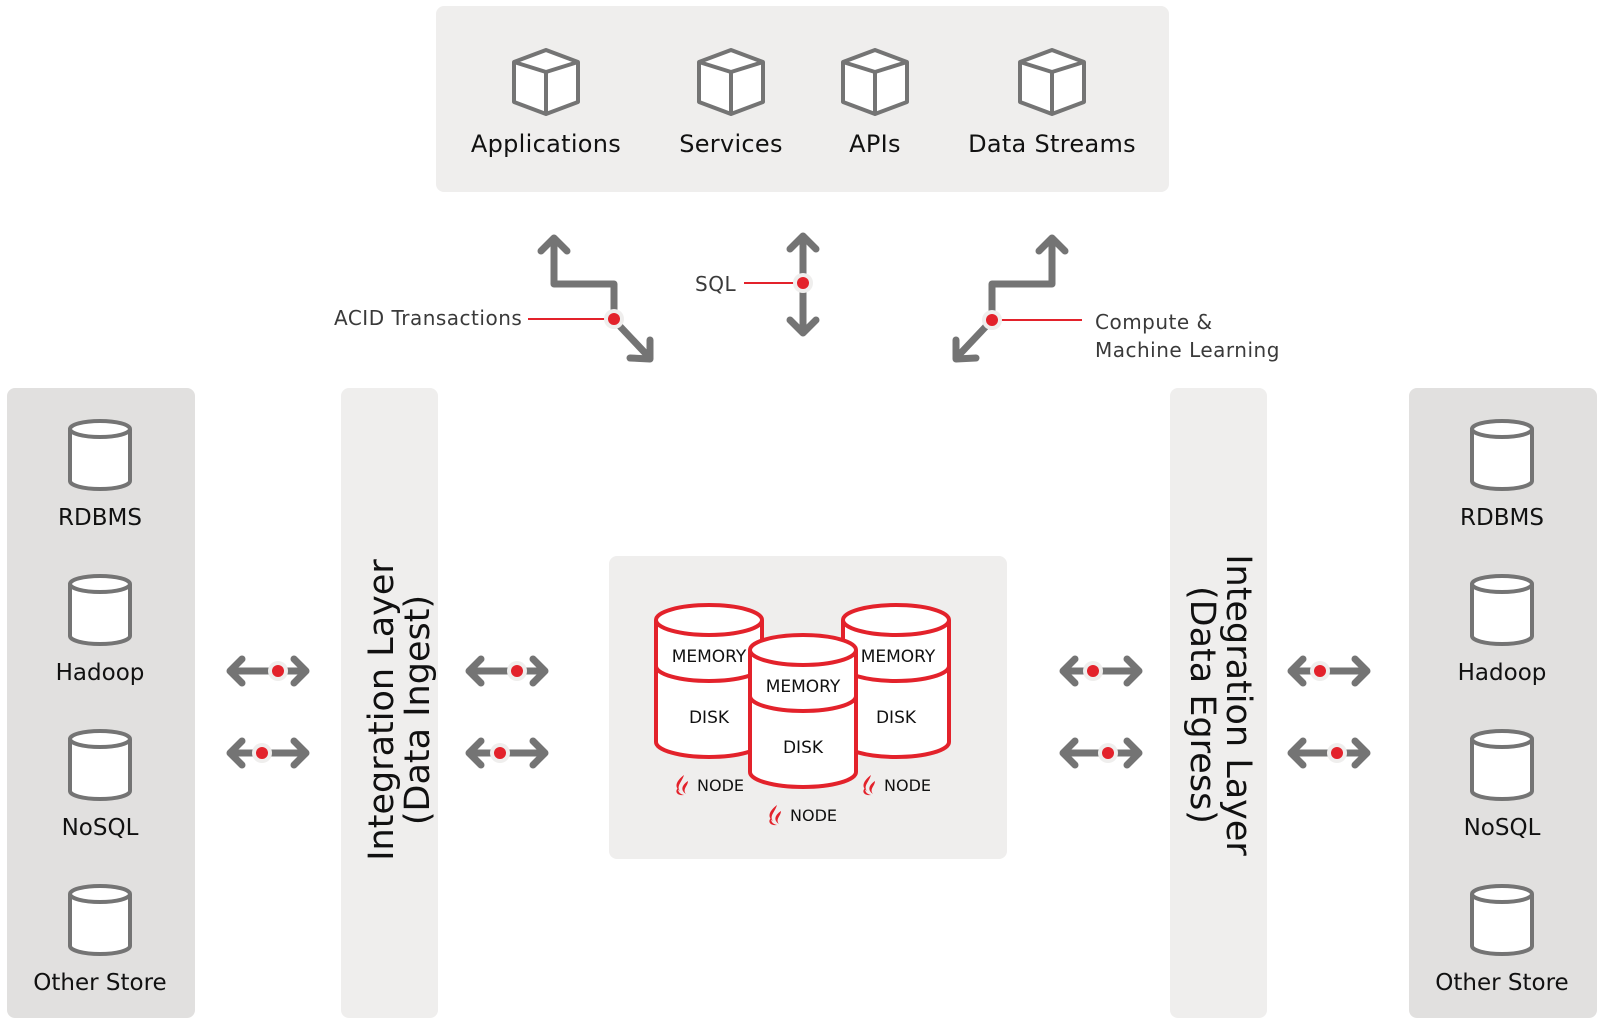  What do you see at coordinates (709, 681) in the screenshot?
I see `node-cylinder-left: MEMORY DISK` at bounding box center [709, 681].